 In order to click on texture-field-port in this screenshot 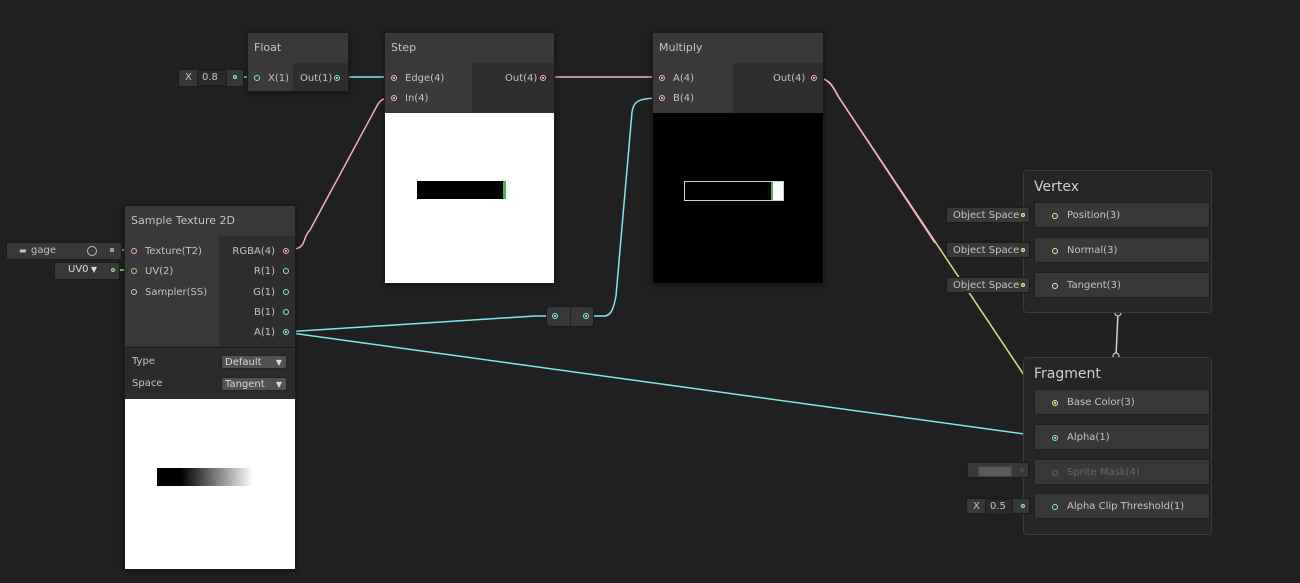, I will do `click(112, 250)`.